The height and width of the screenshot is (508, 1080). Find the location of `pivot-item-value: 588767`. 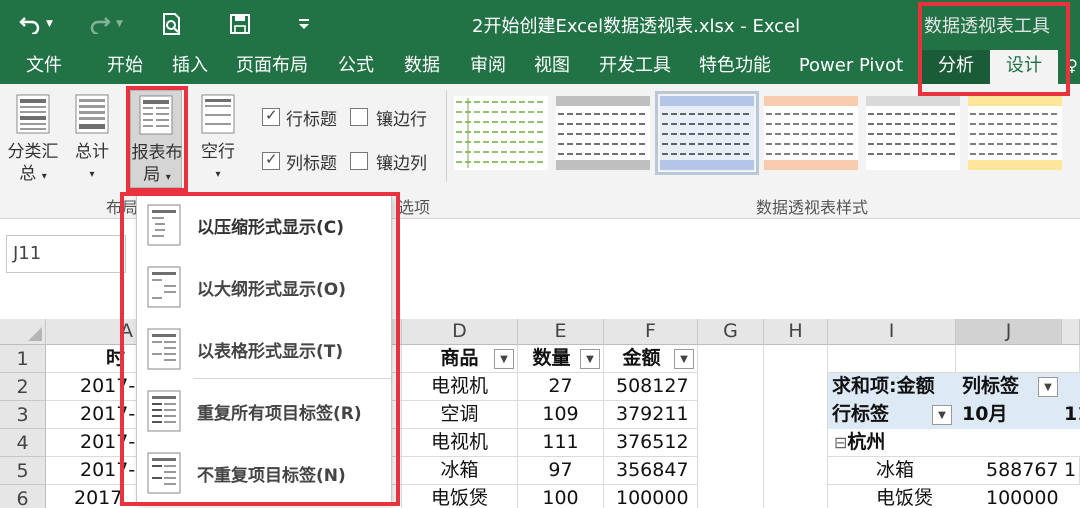

pivot-item-value: 588767 is located at coordinates (1009, 471).